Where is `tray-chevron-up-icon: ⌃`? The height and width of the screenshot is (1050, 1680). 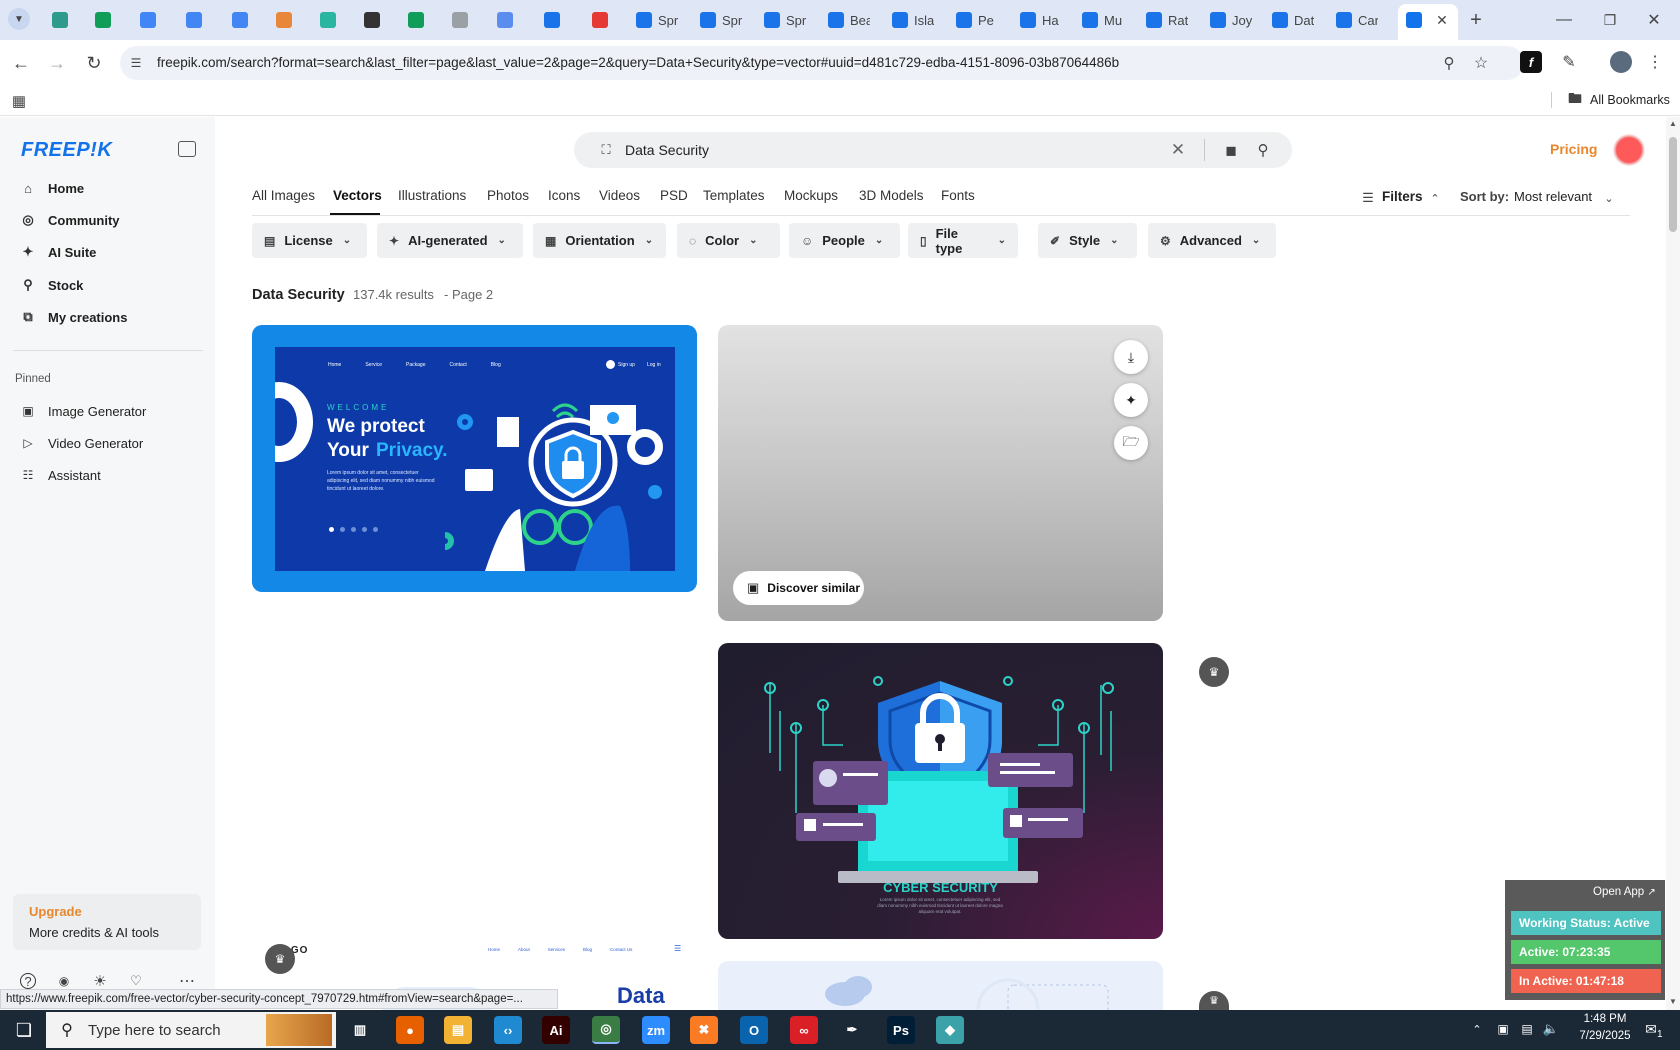 tray-chevron-up-icon: ⌃ is located at coordinates (1477, 1029).